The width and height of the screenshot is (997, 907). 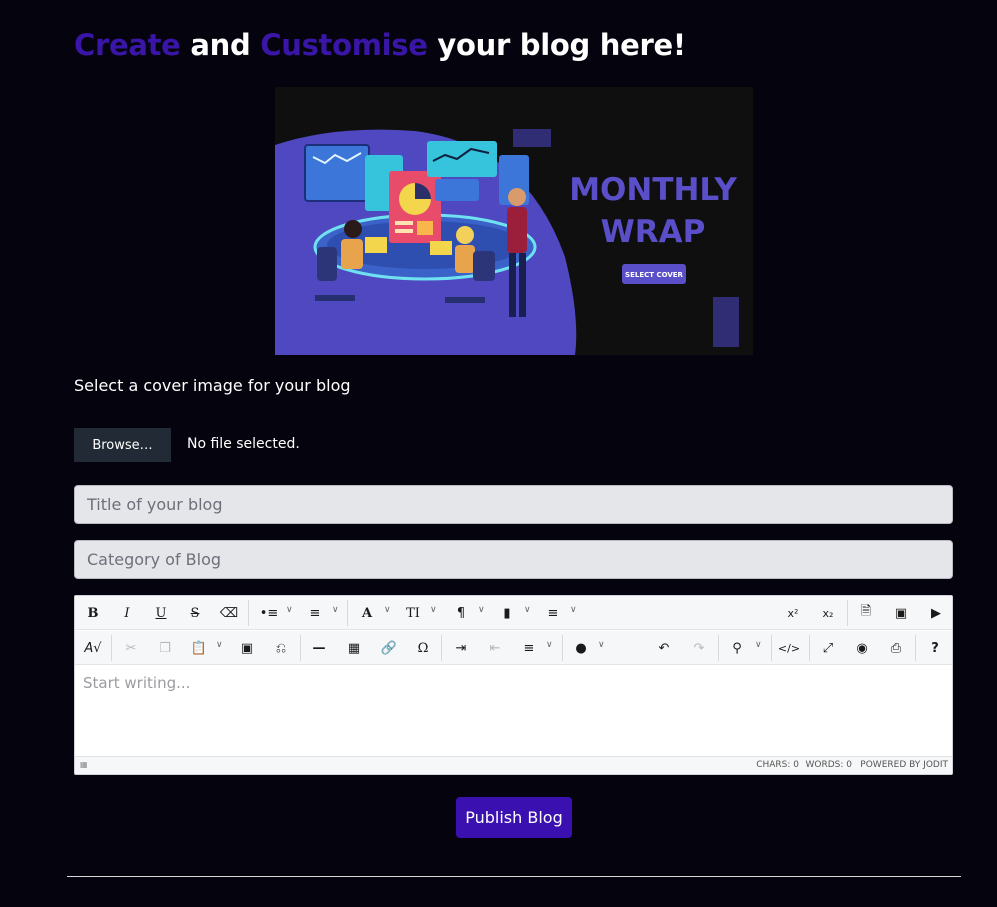 What do you see at coordinates (281, 648) in the screenshot?
I see `copy-format-icon: ⎌` at bounding box center [281, 648].